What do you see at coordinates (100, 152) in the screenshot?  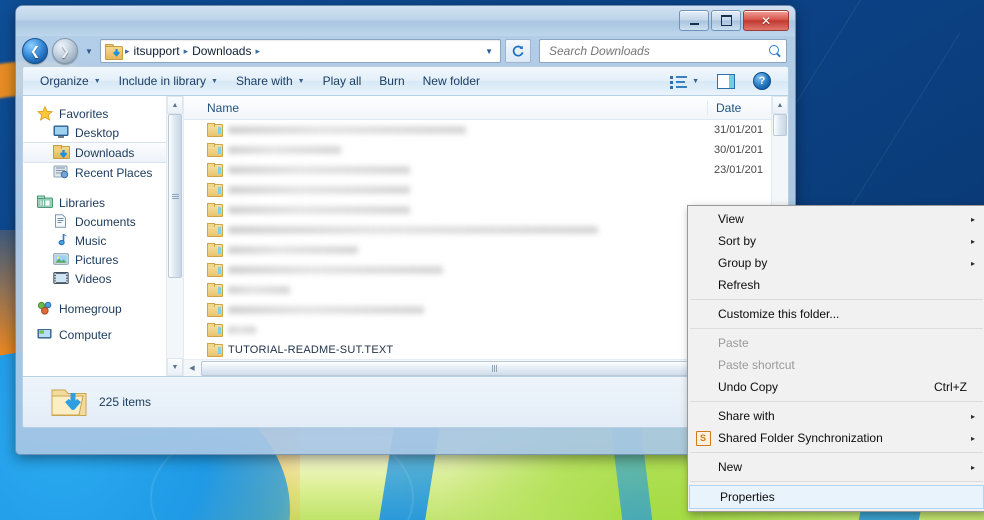 I see `sidebar-item-downloads: Downloads` at bounding box center [100, 152].